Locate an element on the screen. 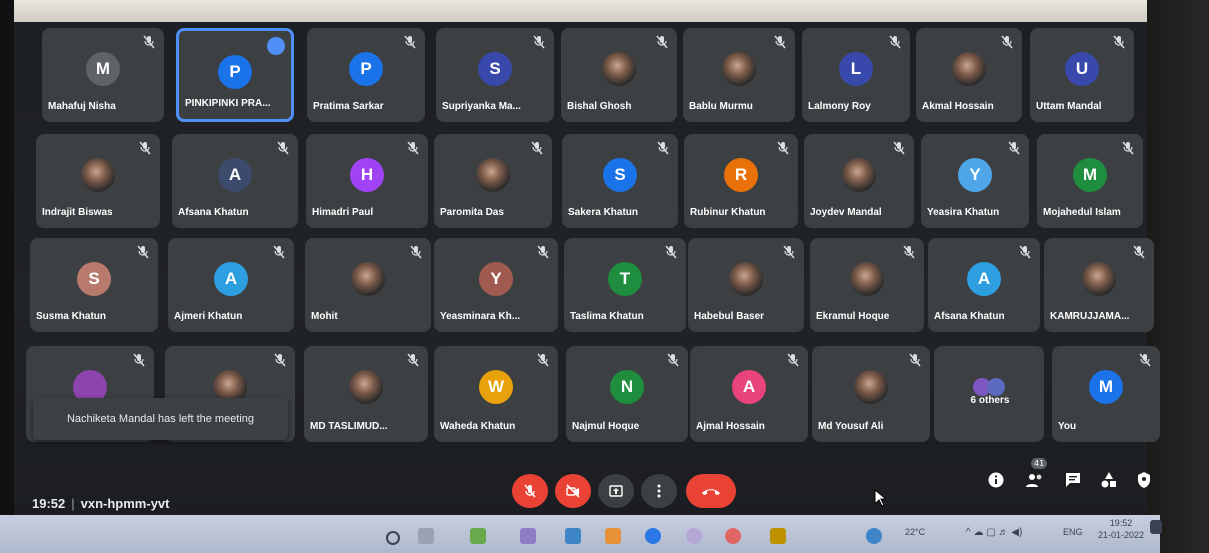 The image size is (1209, 553). participant-tile: M Mojahedul Islam is located at coordinates (1090, 181).